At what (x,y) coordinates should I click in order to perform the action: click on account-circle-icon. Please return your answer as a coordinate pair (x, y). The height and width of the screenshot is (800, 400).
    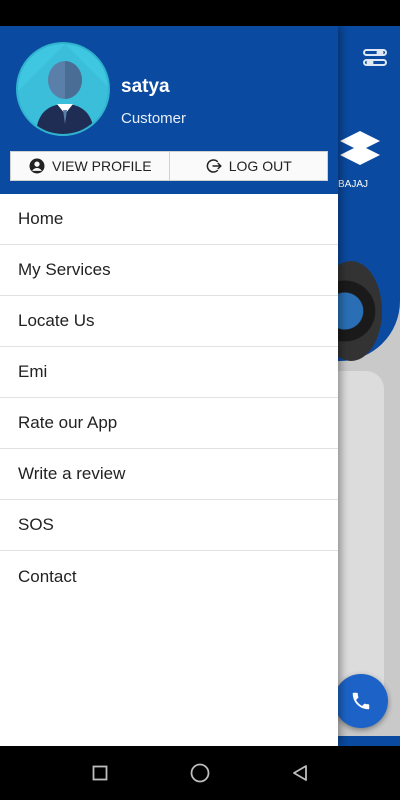
    Looking at the image, I should click on (37, 166).